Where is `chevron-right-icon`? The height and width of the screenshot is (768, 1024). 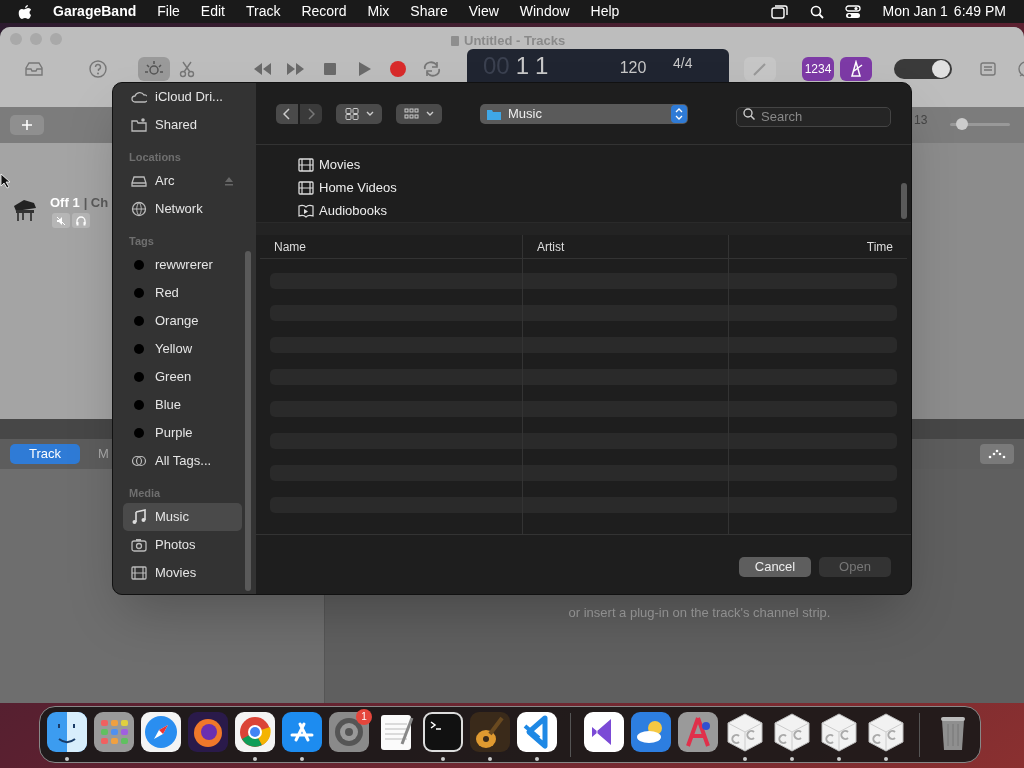 chevron-right-icon is located at coordinates (311, 113).